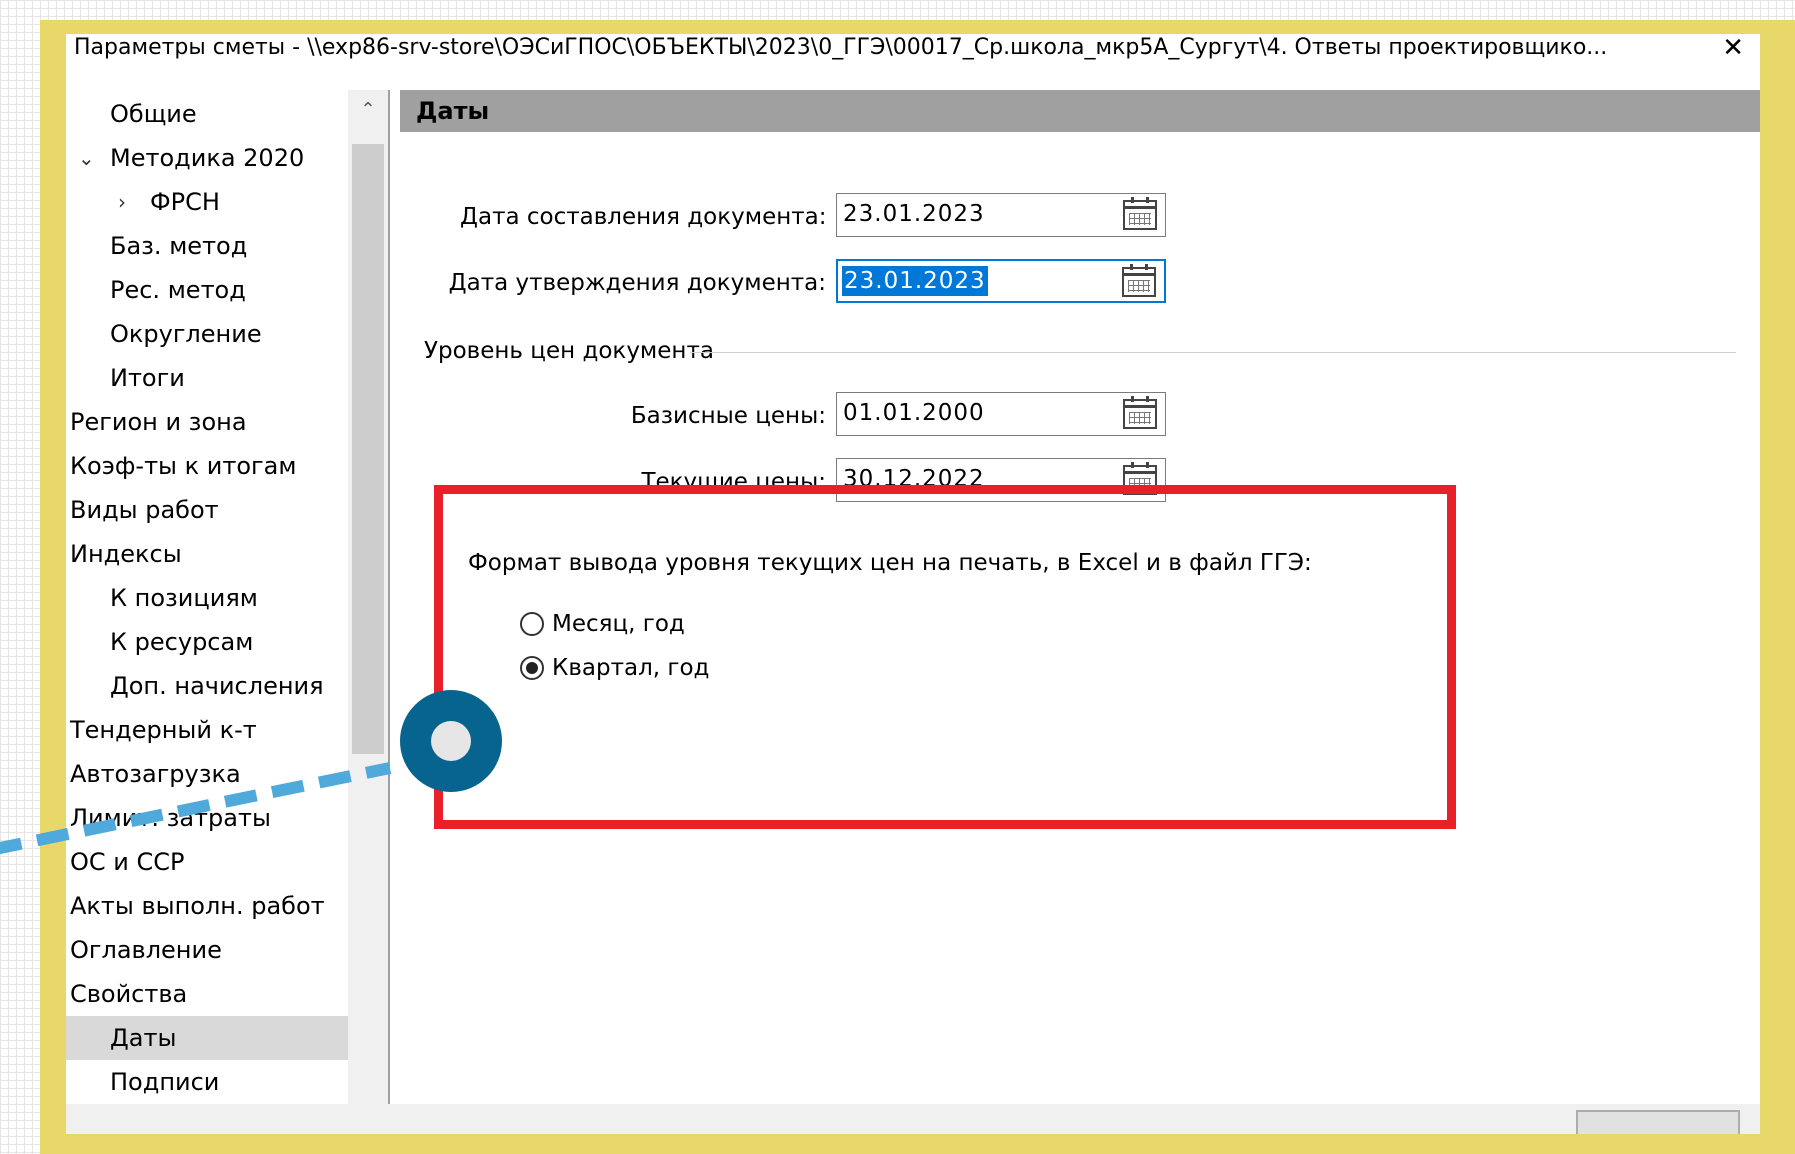 The height and width of the screenshot is (1154, 1795). I want to click on sidebar-item-label: Округление, so click(186, 334).